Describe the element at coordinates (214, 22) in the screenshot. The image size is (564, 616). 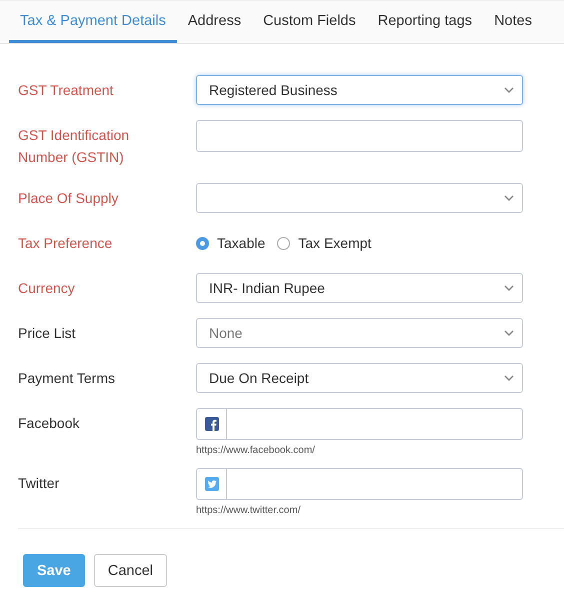
I see `tab: Address` at that location.